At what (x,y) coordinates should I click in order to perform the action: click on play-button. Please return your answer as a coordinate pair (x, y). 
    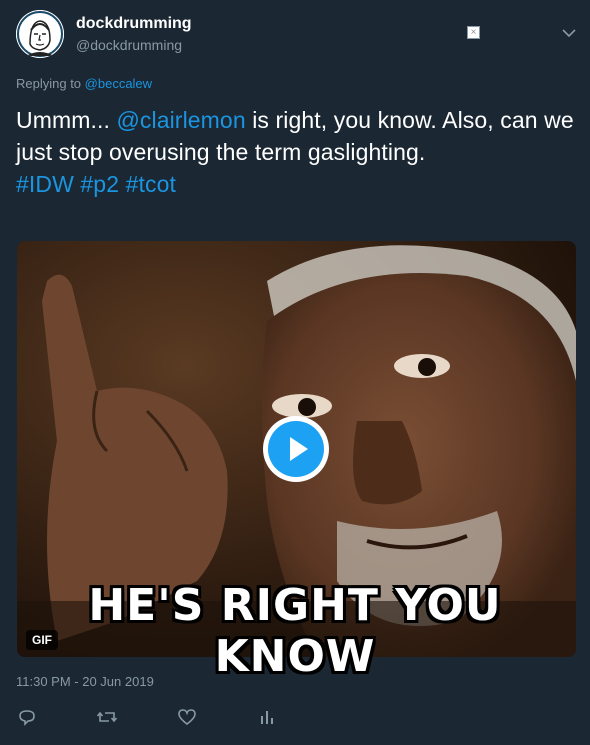
    Looking at the image, I should click on (296, 449).